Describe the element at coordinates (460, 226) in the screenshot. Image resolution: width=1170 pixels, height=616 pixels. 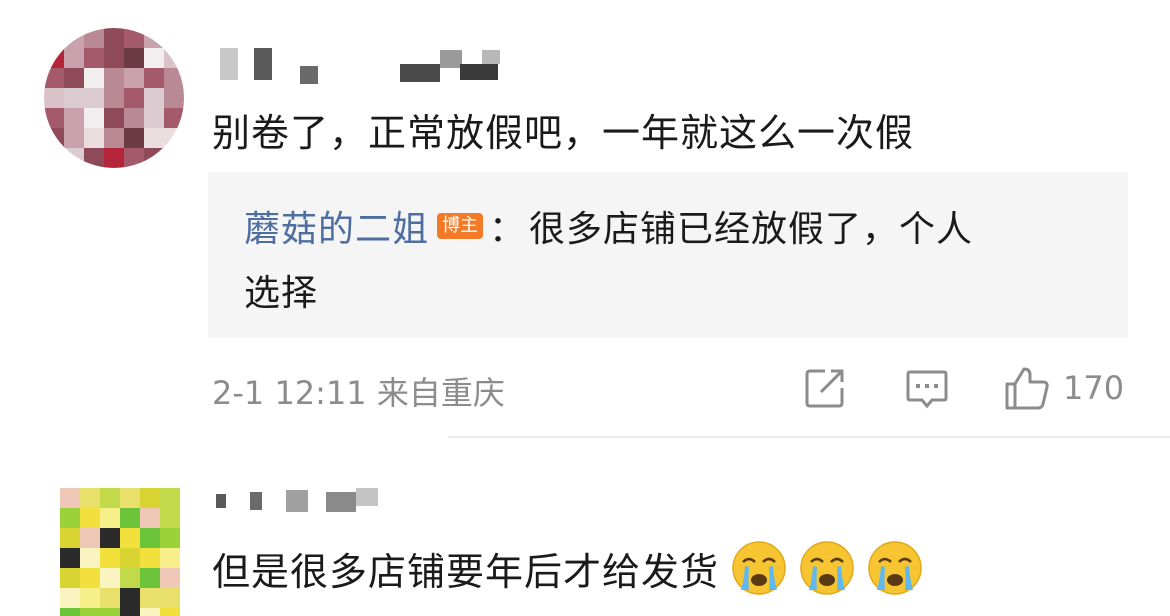
I see `author-badge: 博主` at that location.